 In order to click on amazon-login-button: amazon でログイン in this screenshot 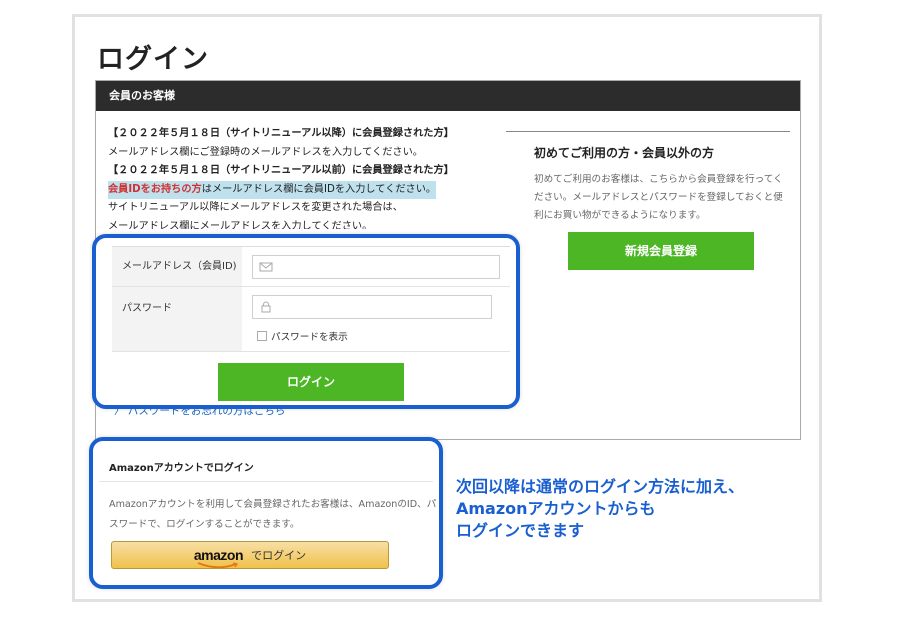, I will do `click(250, 555)`.